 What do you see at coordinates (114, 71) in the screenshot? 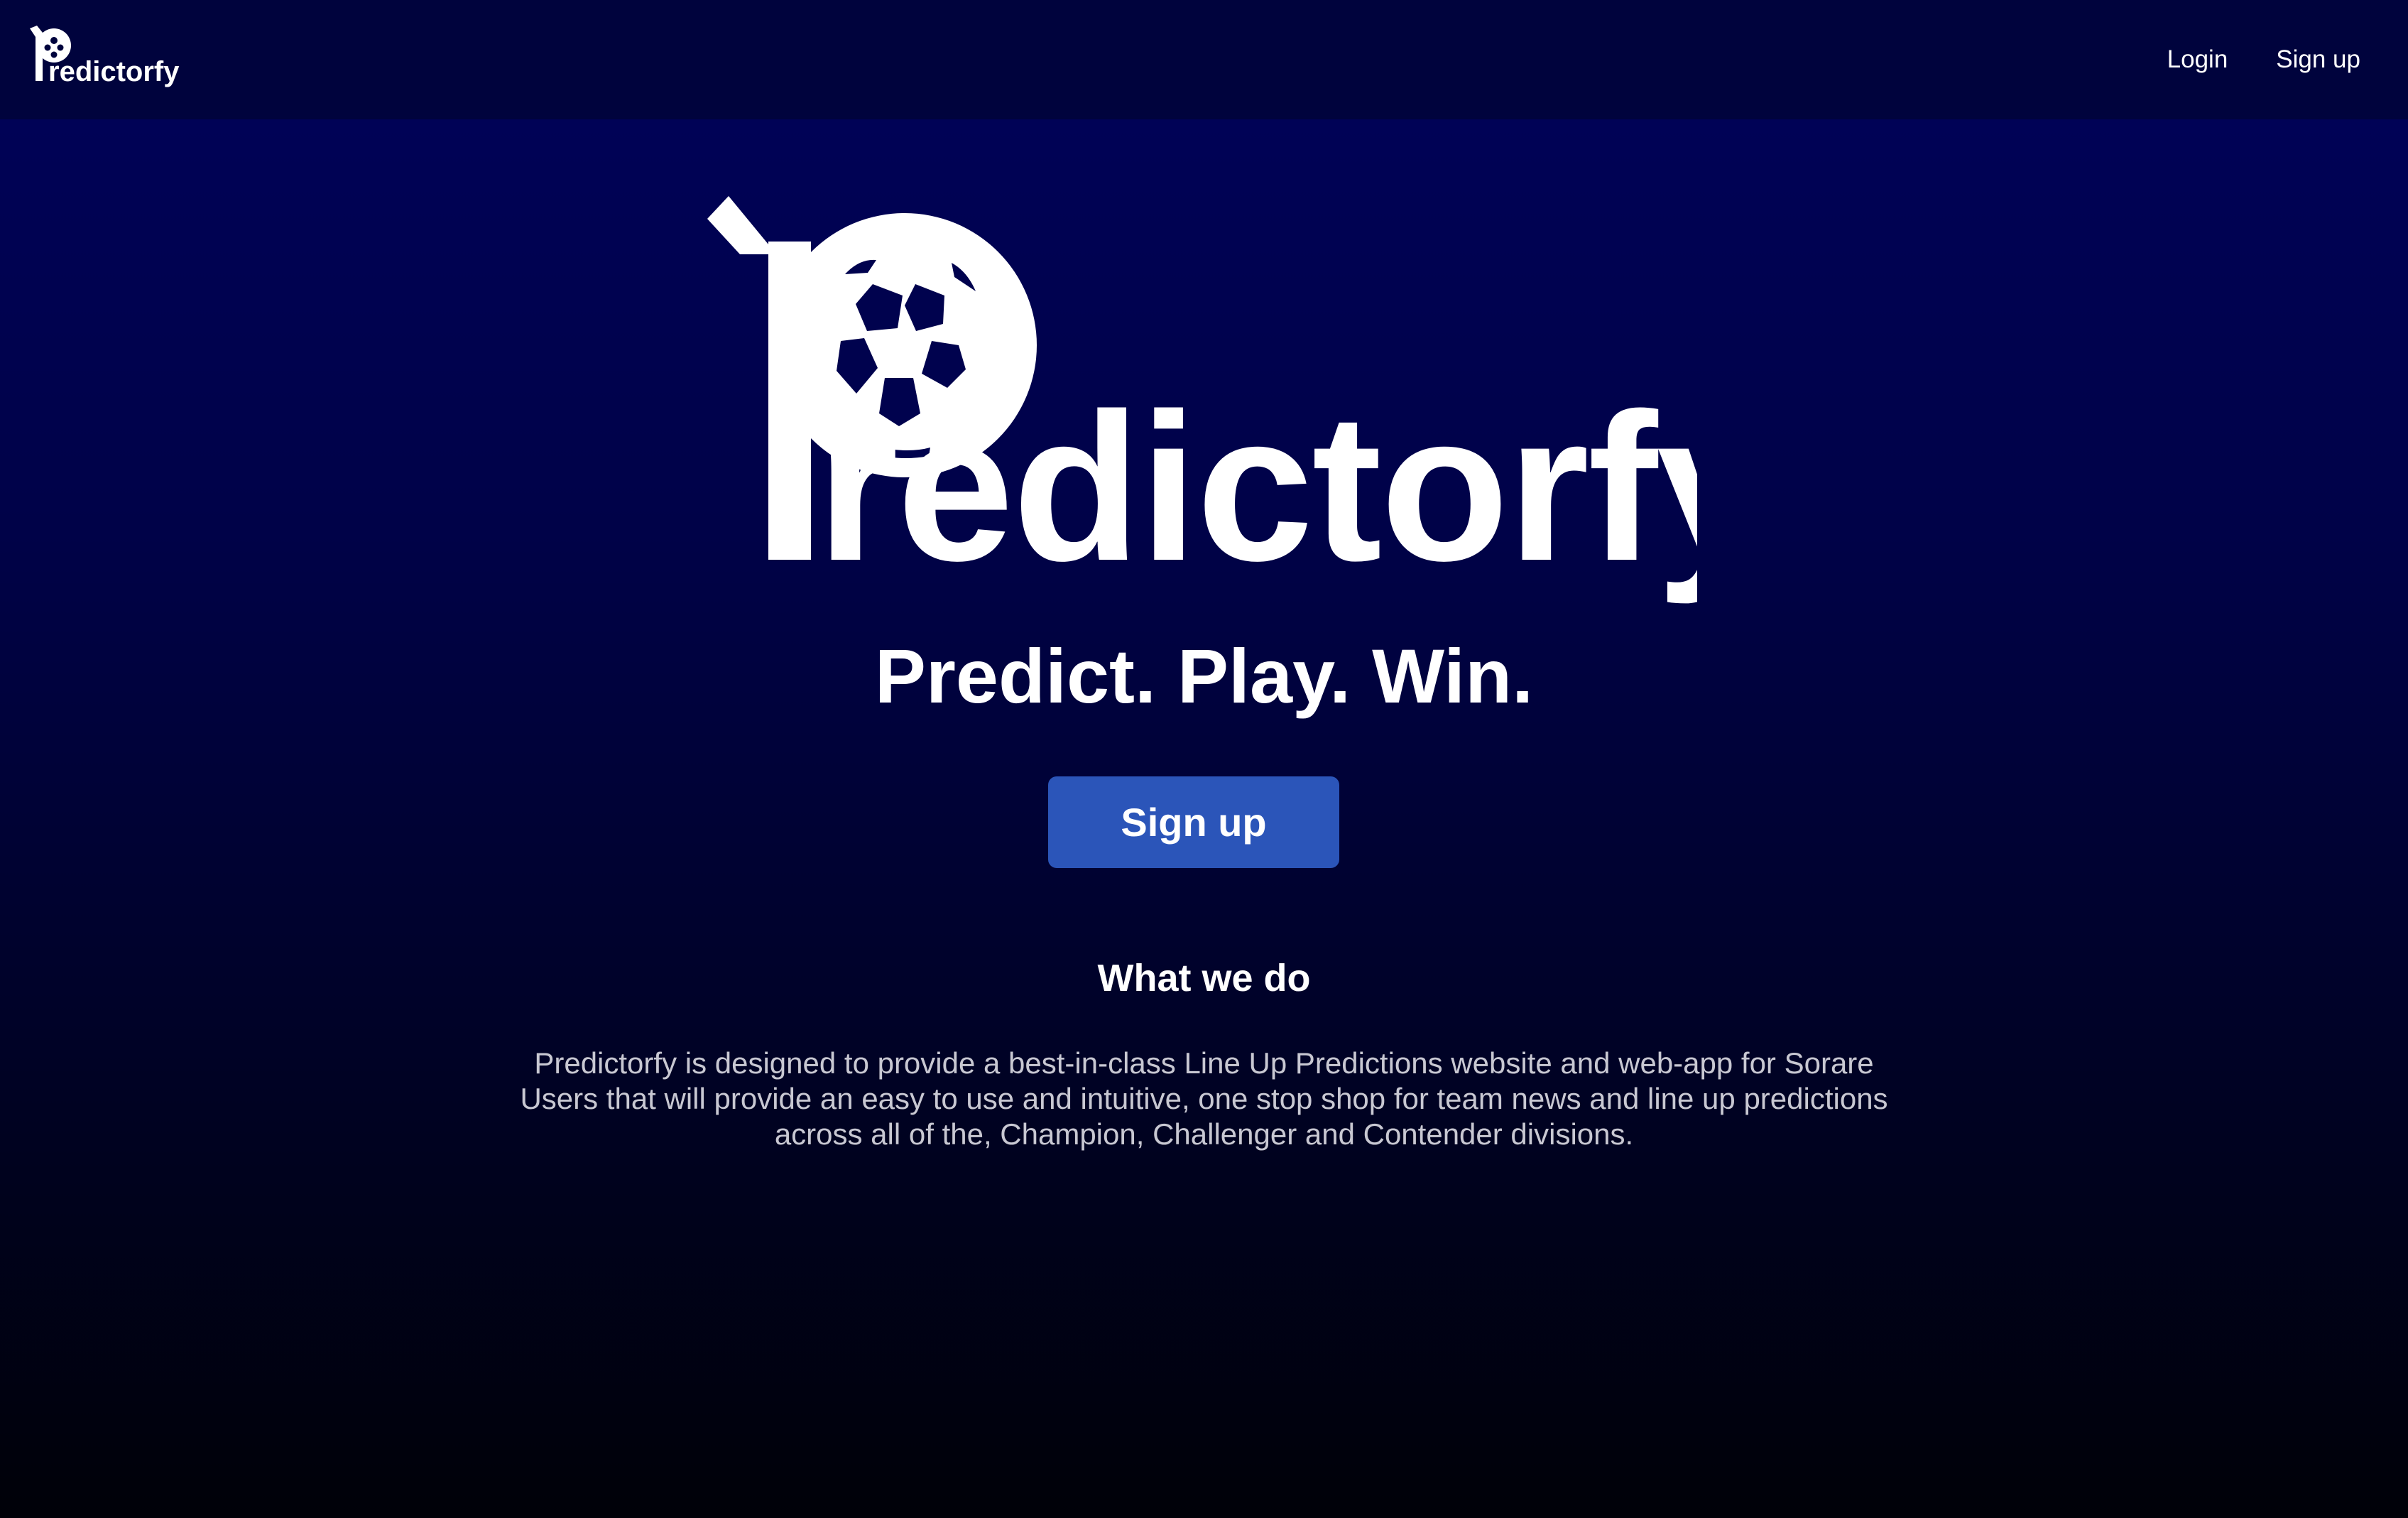
I see `nav-logo-wordmark: redictorfy` at bounding box center [114, 71].